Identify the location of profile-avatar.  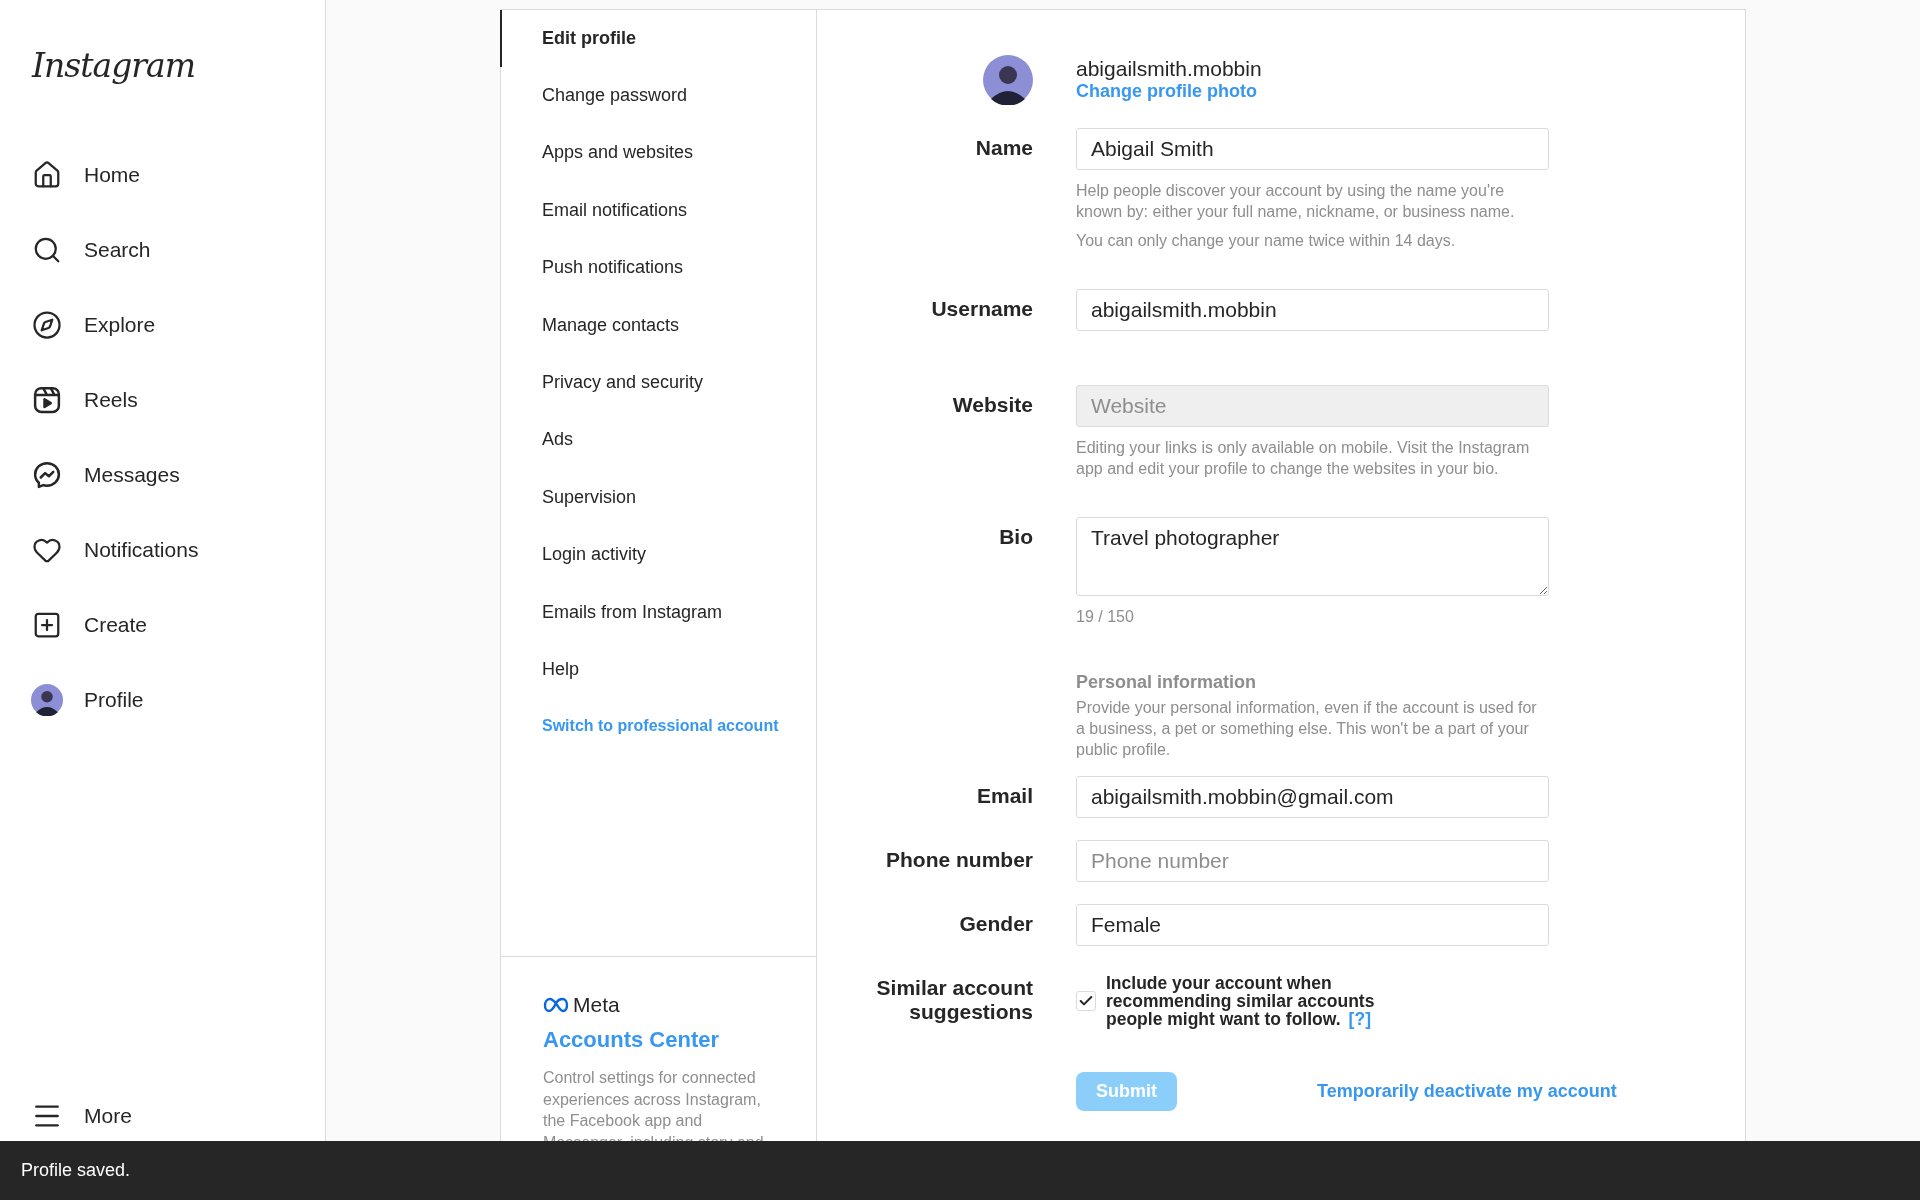
(1008, 80).